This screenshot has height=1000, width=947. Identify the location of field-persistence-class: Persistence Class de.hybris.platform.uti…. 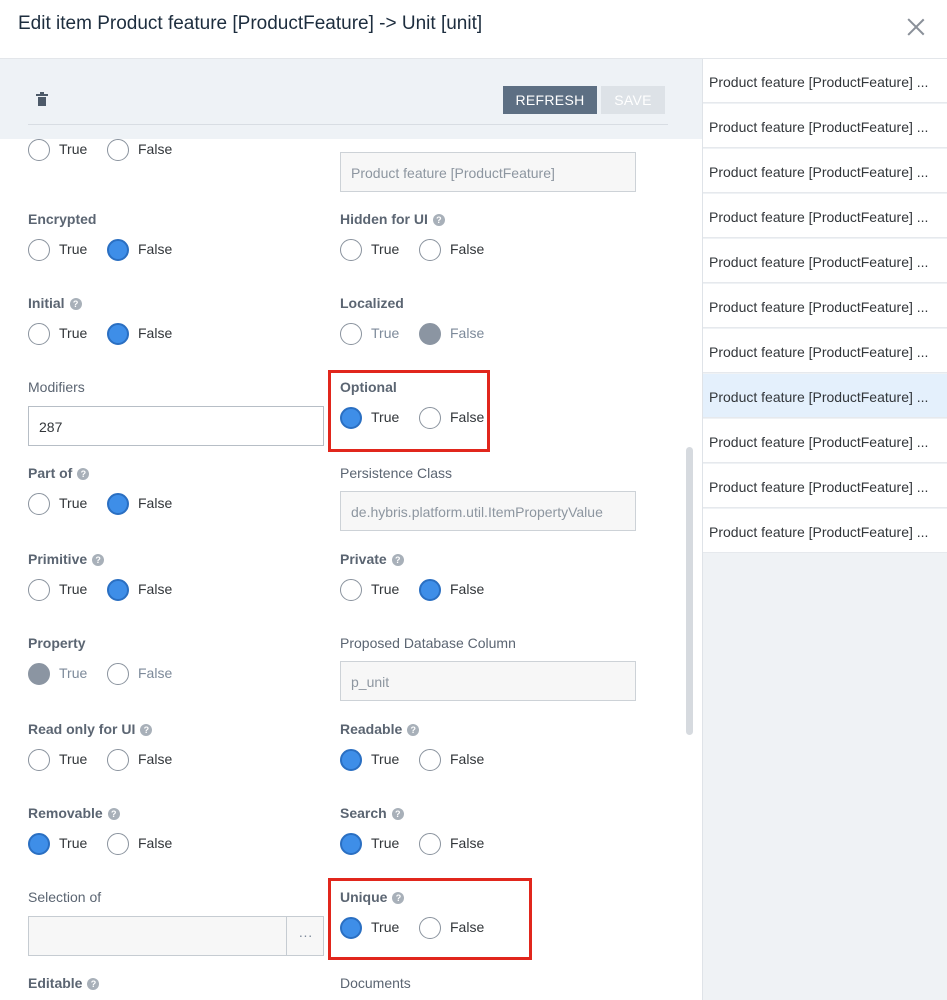
(490, 498).